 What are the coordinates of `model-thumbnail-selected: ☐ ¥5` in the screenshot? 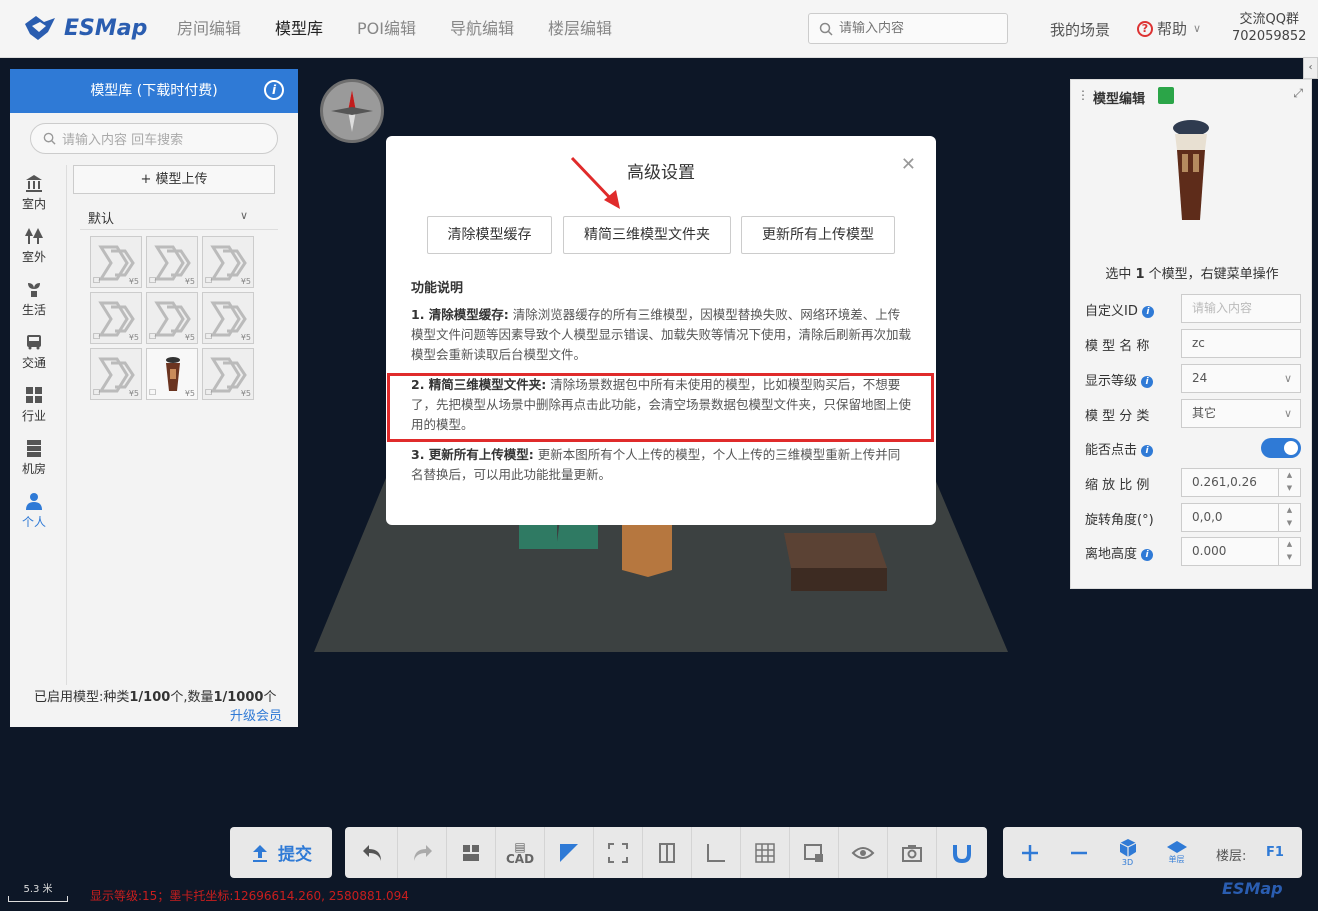 It's located at (172, 374).